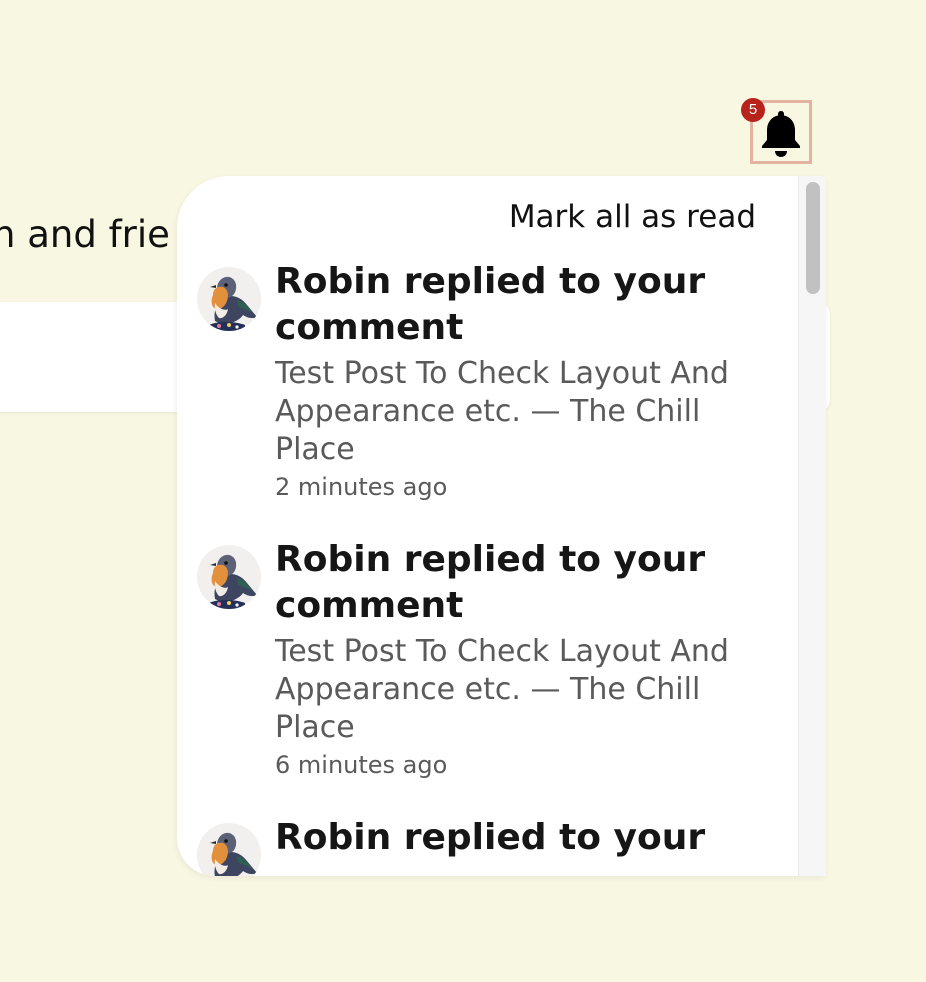  What do you see at coordinates (85, 234) in the screenshot?
I see `background-heading-fragment: n and frie` at bounding box center [85, 234].